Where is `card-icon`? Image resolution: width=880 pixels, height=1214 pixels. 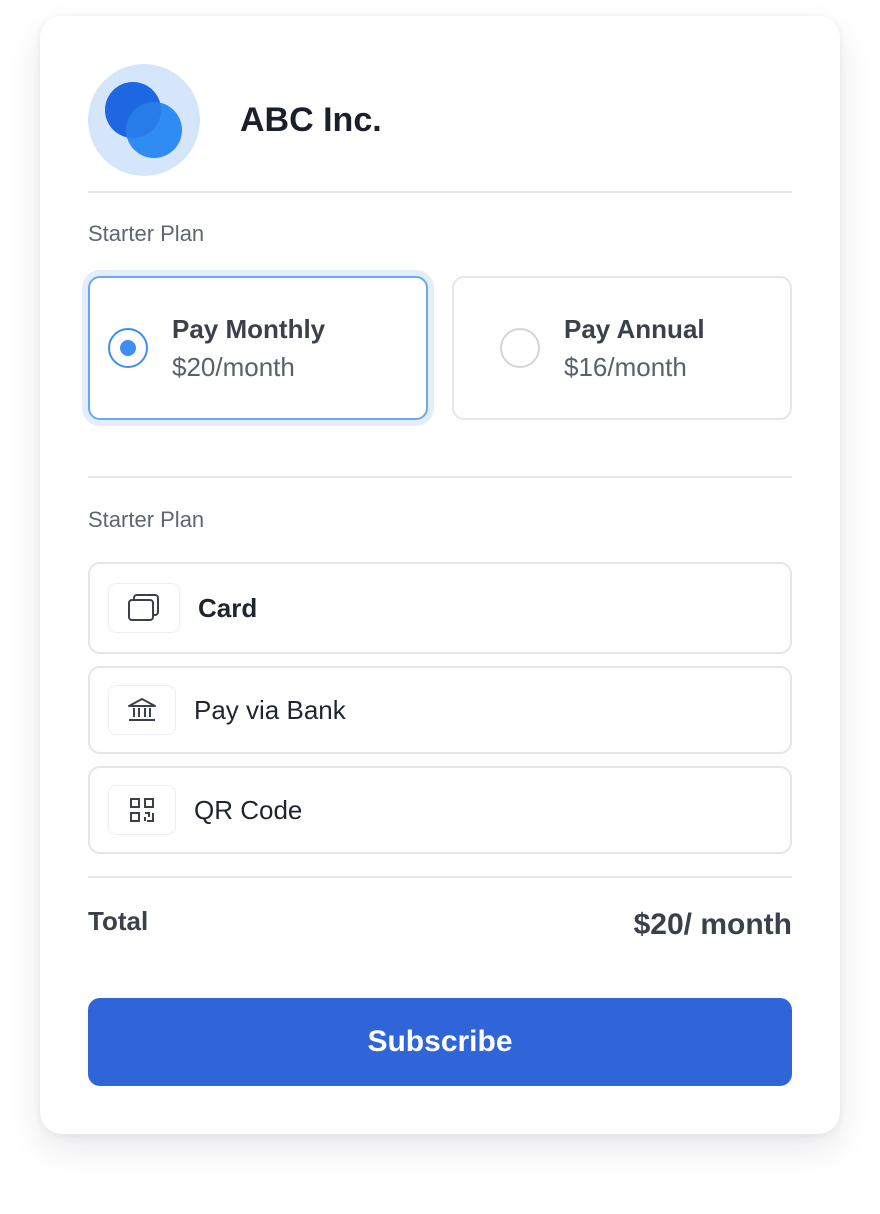
card-icon is located at coordinates (144, 608).